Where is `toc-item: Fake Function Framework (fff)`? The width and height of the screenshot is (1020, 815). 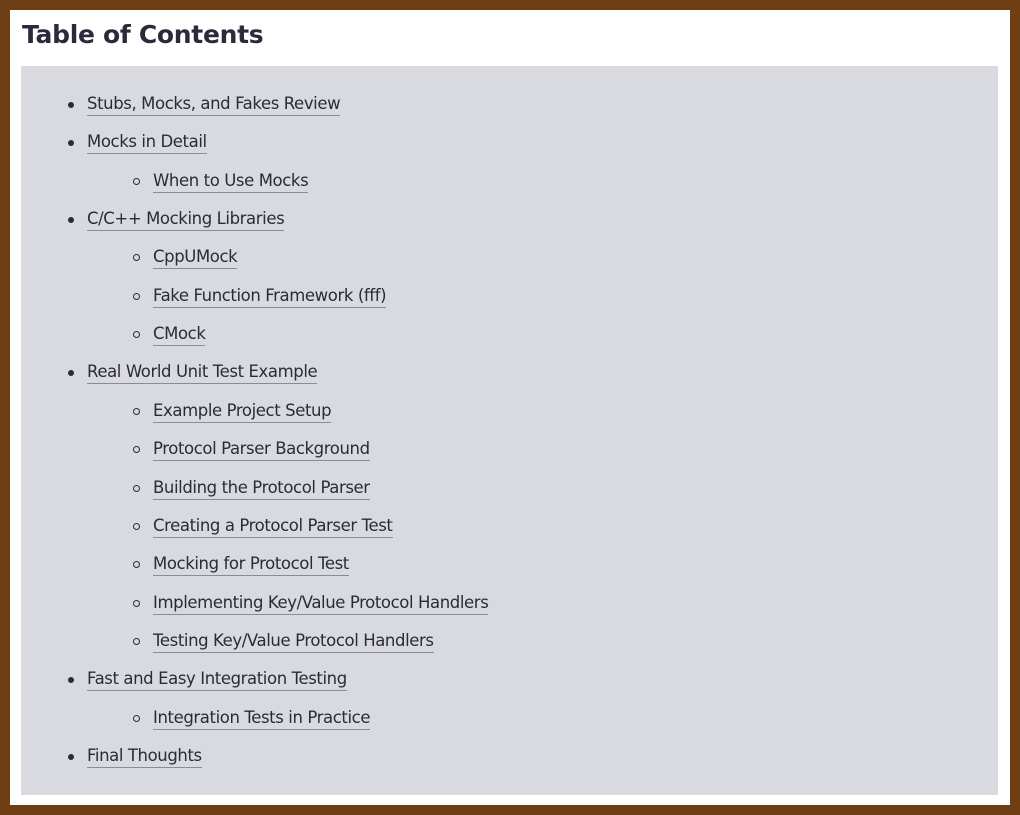
toc-item: Fake Function Framework (fff) is located at coordinates (509, 297).